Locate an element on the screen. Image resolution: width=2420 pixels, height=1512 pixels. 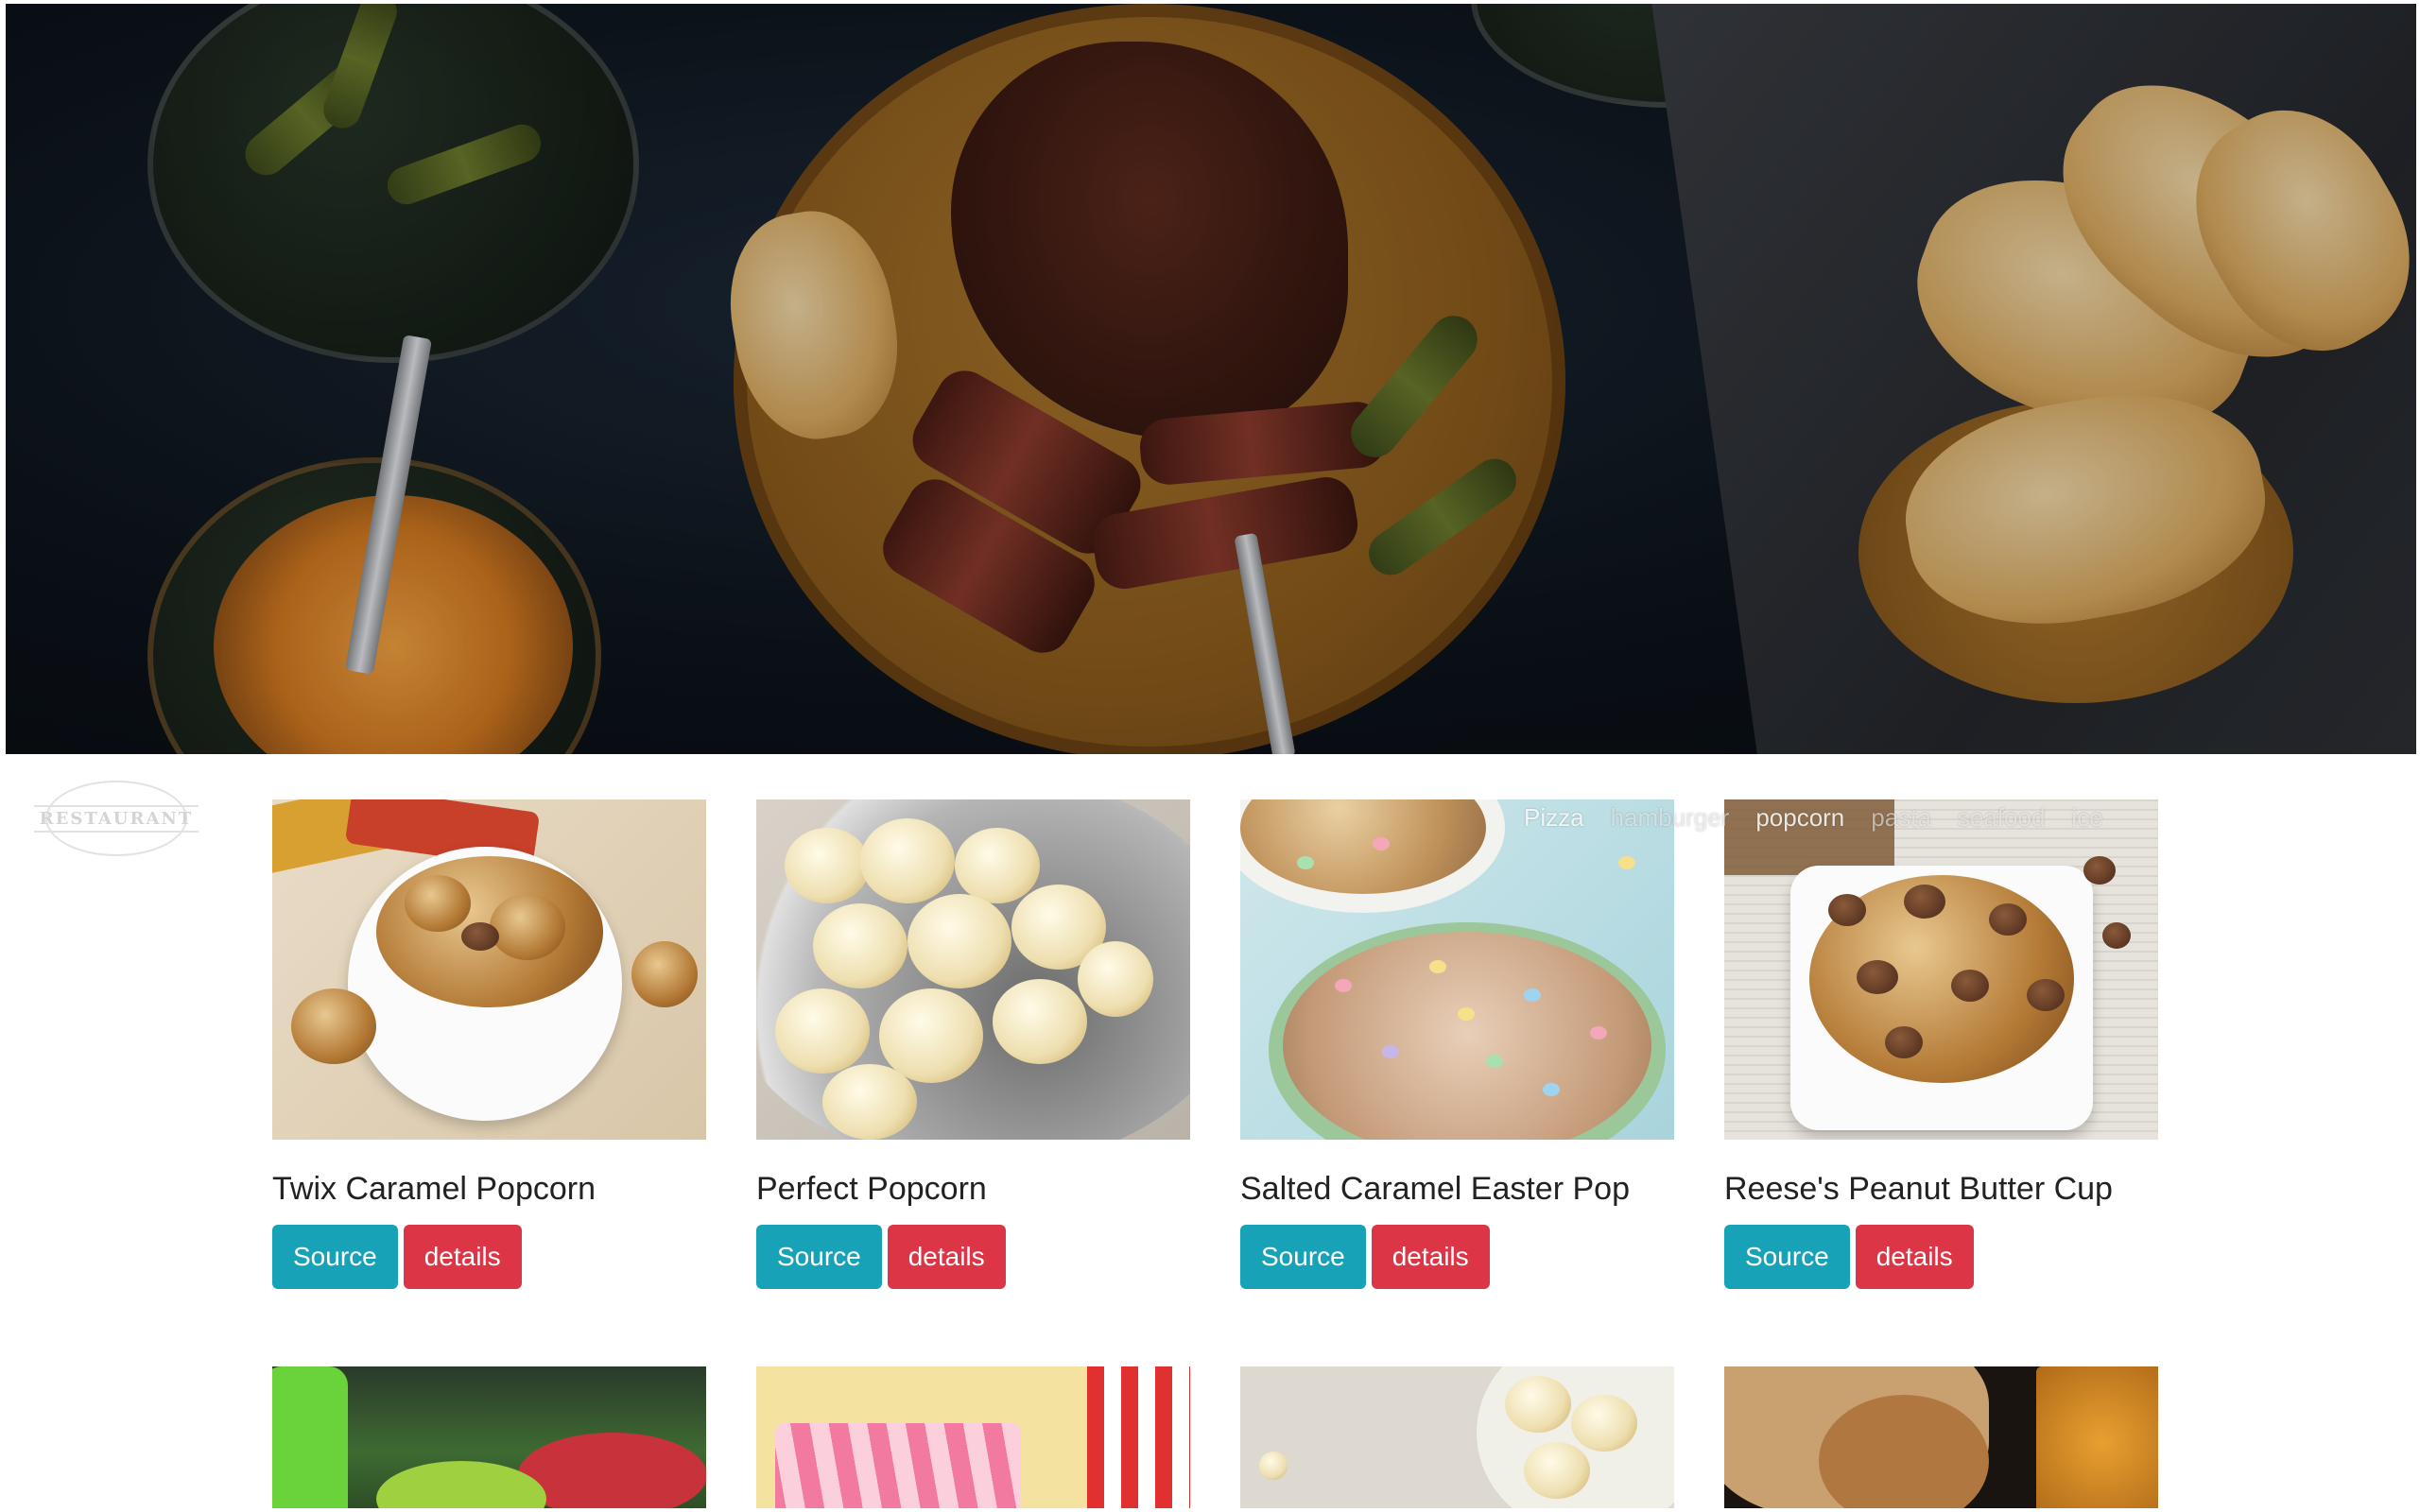
recipe-card: Perfect Popcorn Source details is located at coordinates (973, 1044).